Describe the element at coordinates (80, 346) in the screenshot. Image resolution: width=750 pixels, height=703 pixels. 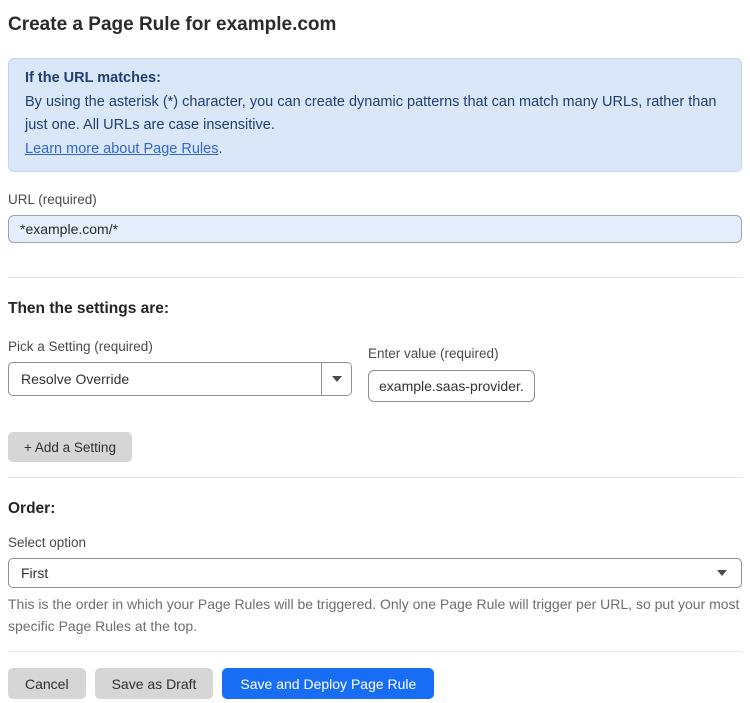
I see `setting-select-label: Pick a Setting (required)` at that location.